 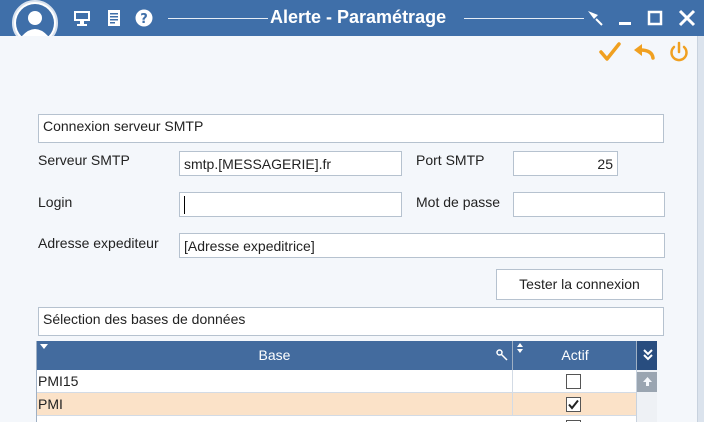 What do you see at coordinates (700, 229) in the screenshot?
I see `window-scrollbar` at bounding box center [700, 229].